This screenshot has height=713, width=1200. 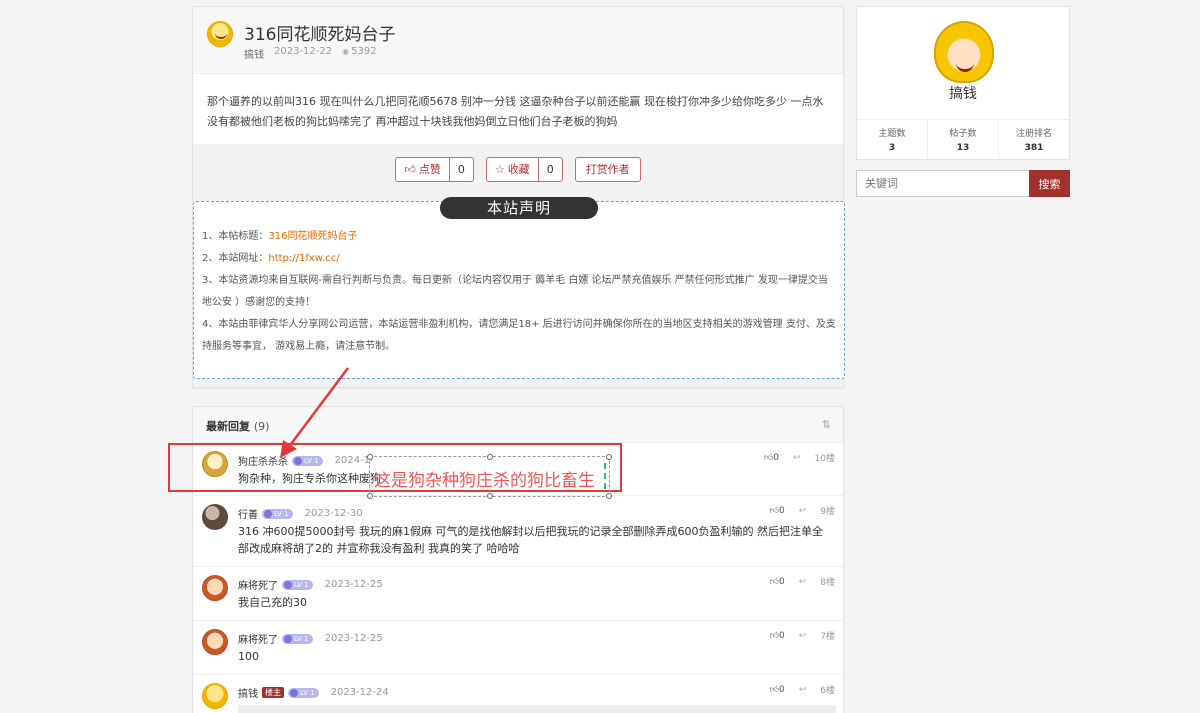 I want to click on notice-title-link: 316同花顺死妈台子, so click(x=312, y=236).